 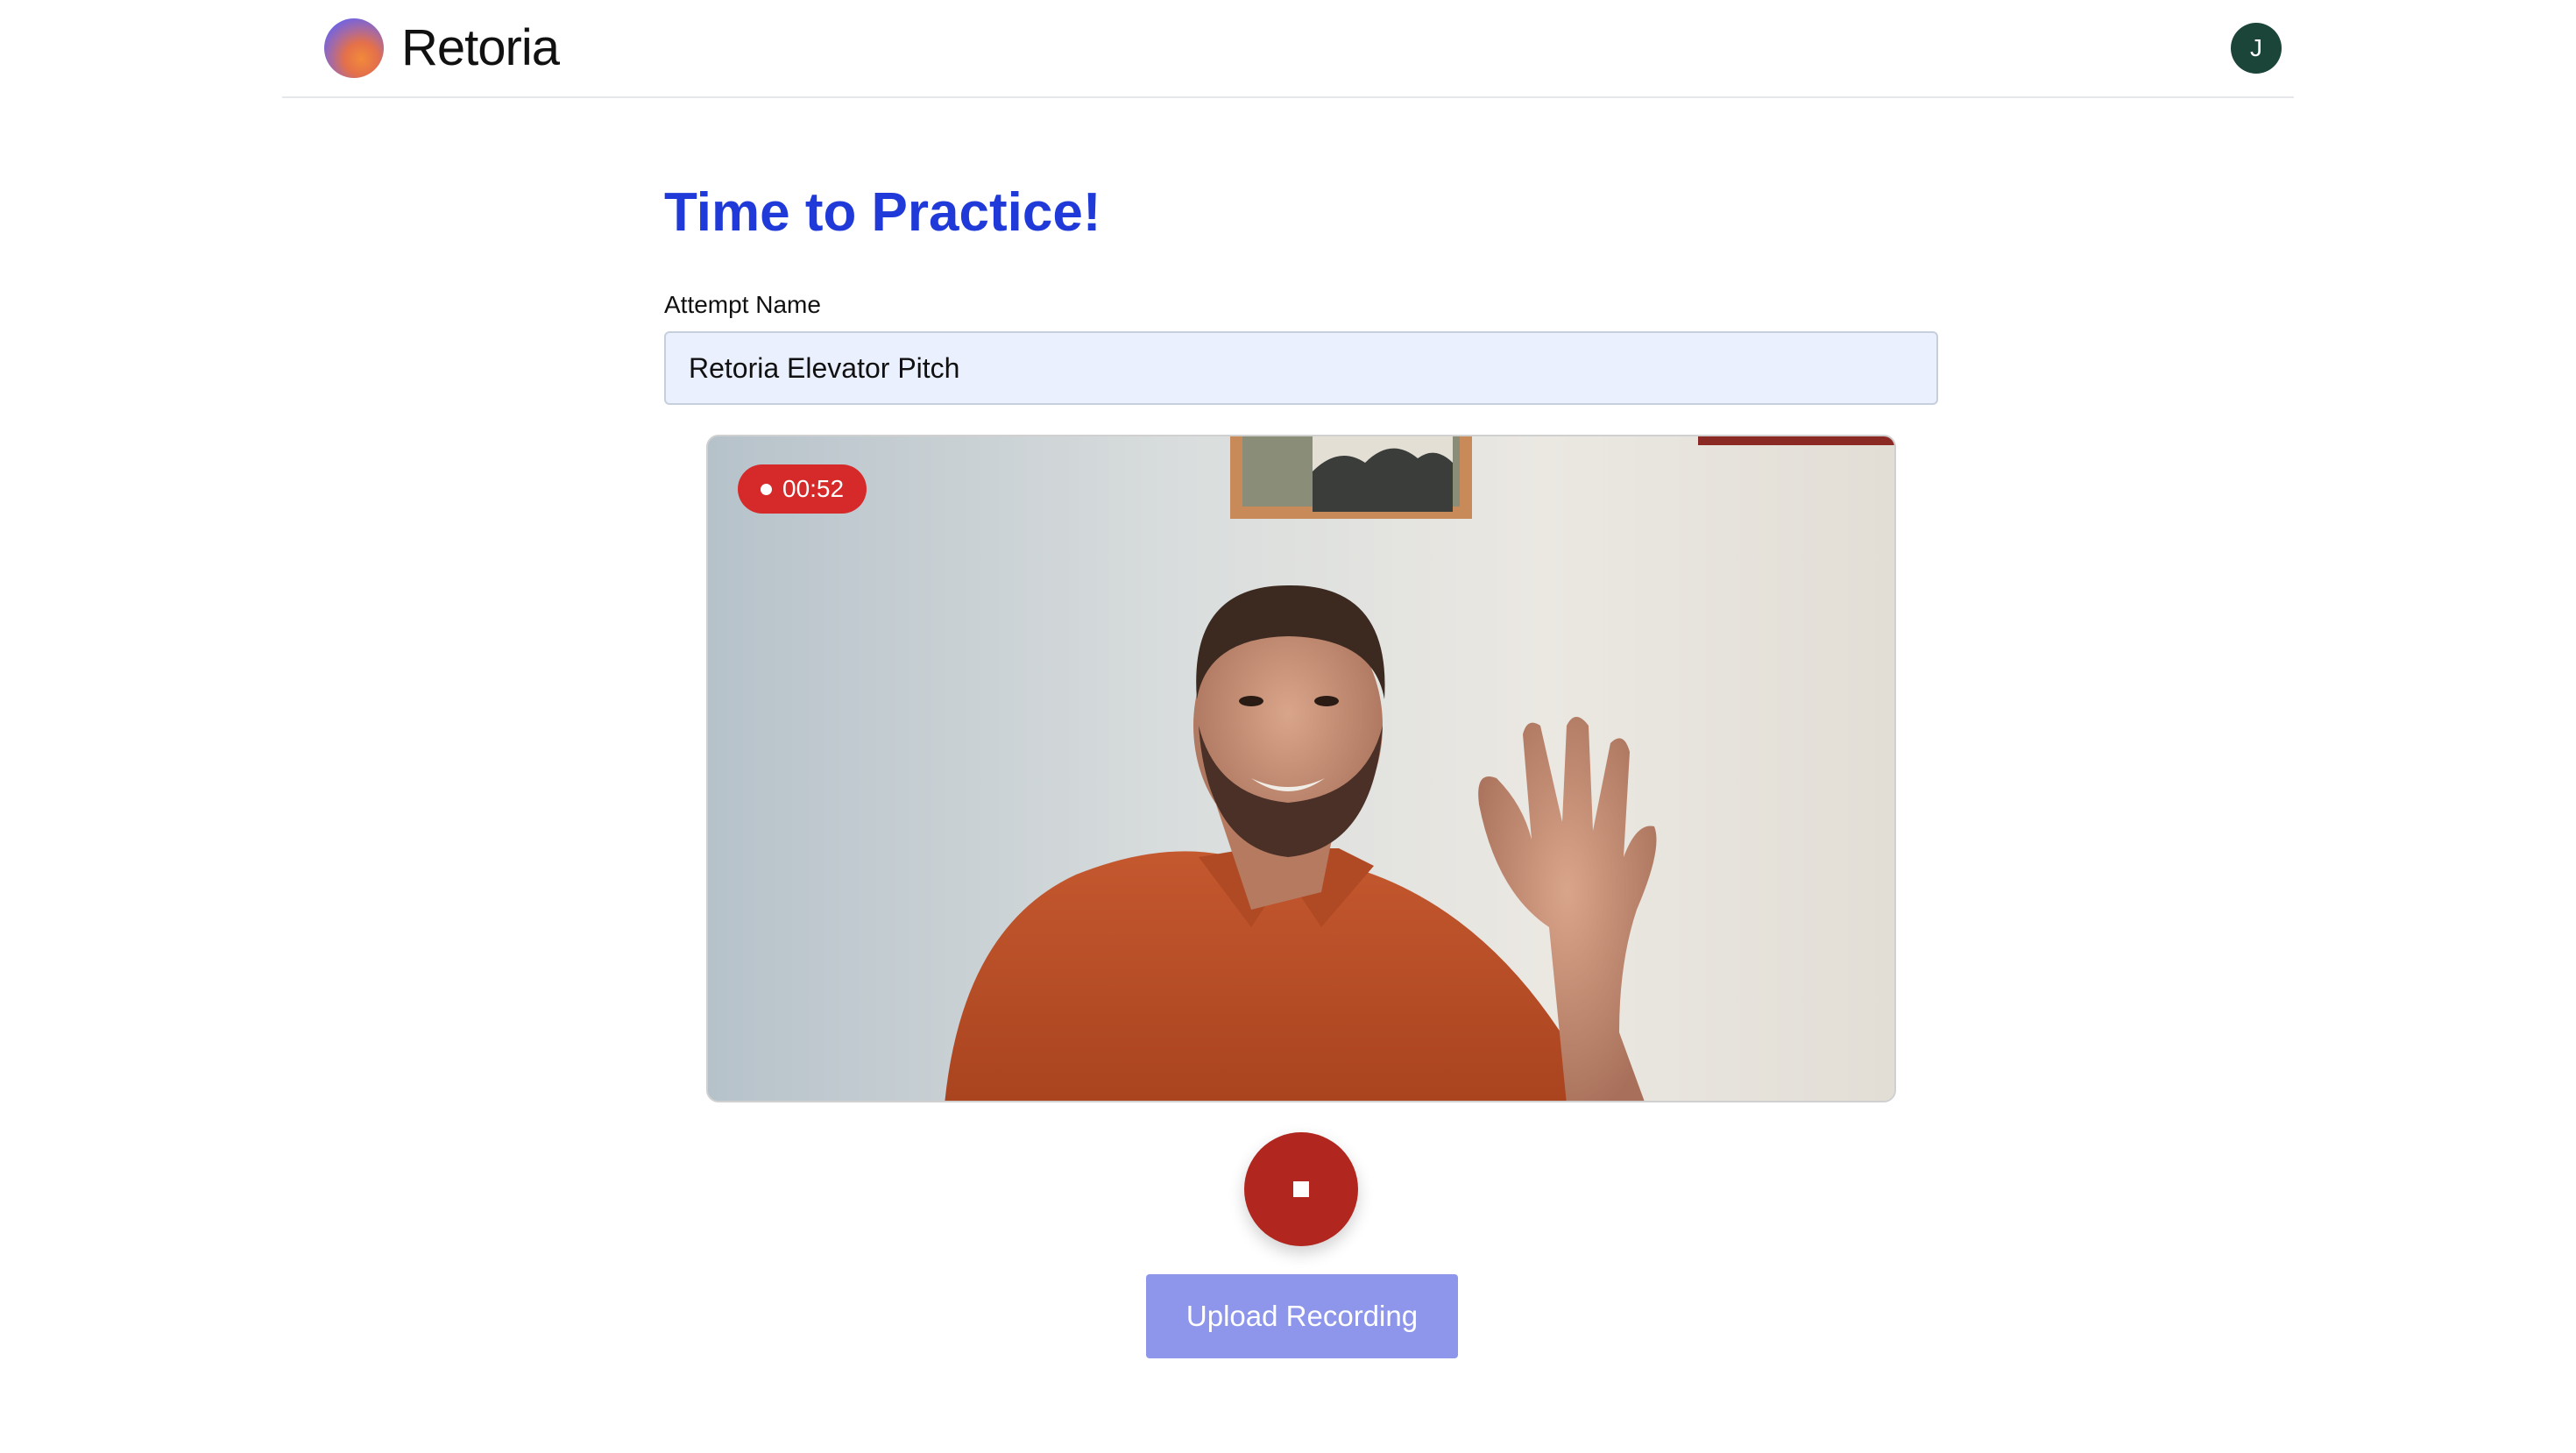 I want to click on upload-recording-button: Upload Recording, so click(x=1302, y=1316).